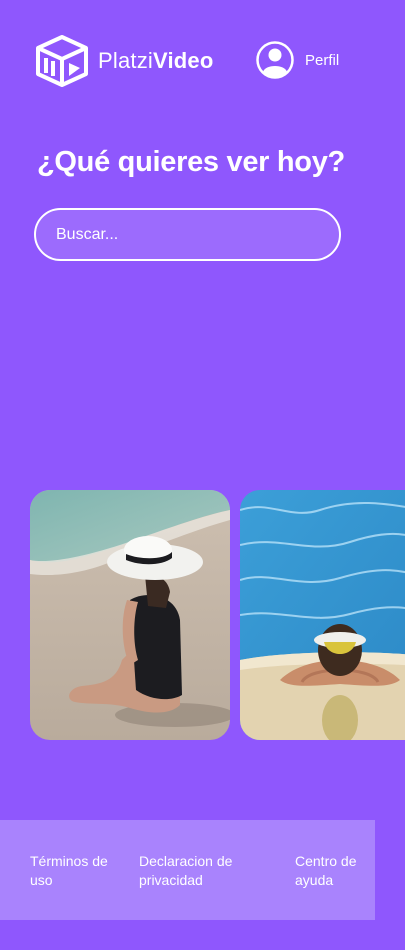 The image size is (405, 950). I want to click on profile-menu: Perfil, so click(297, 60).